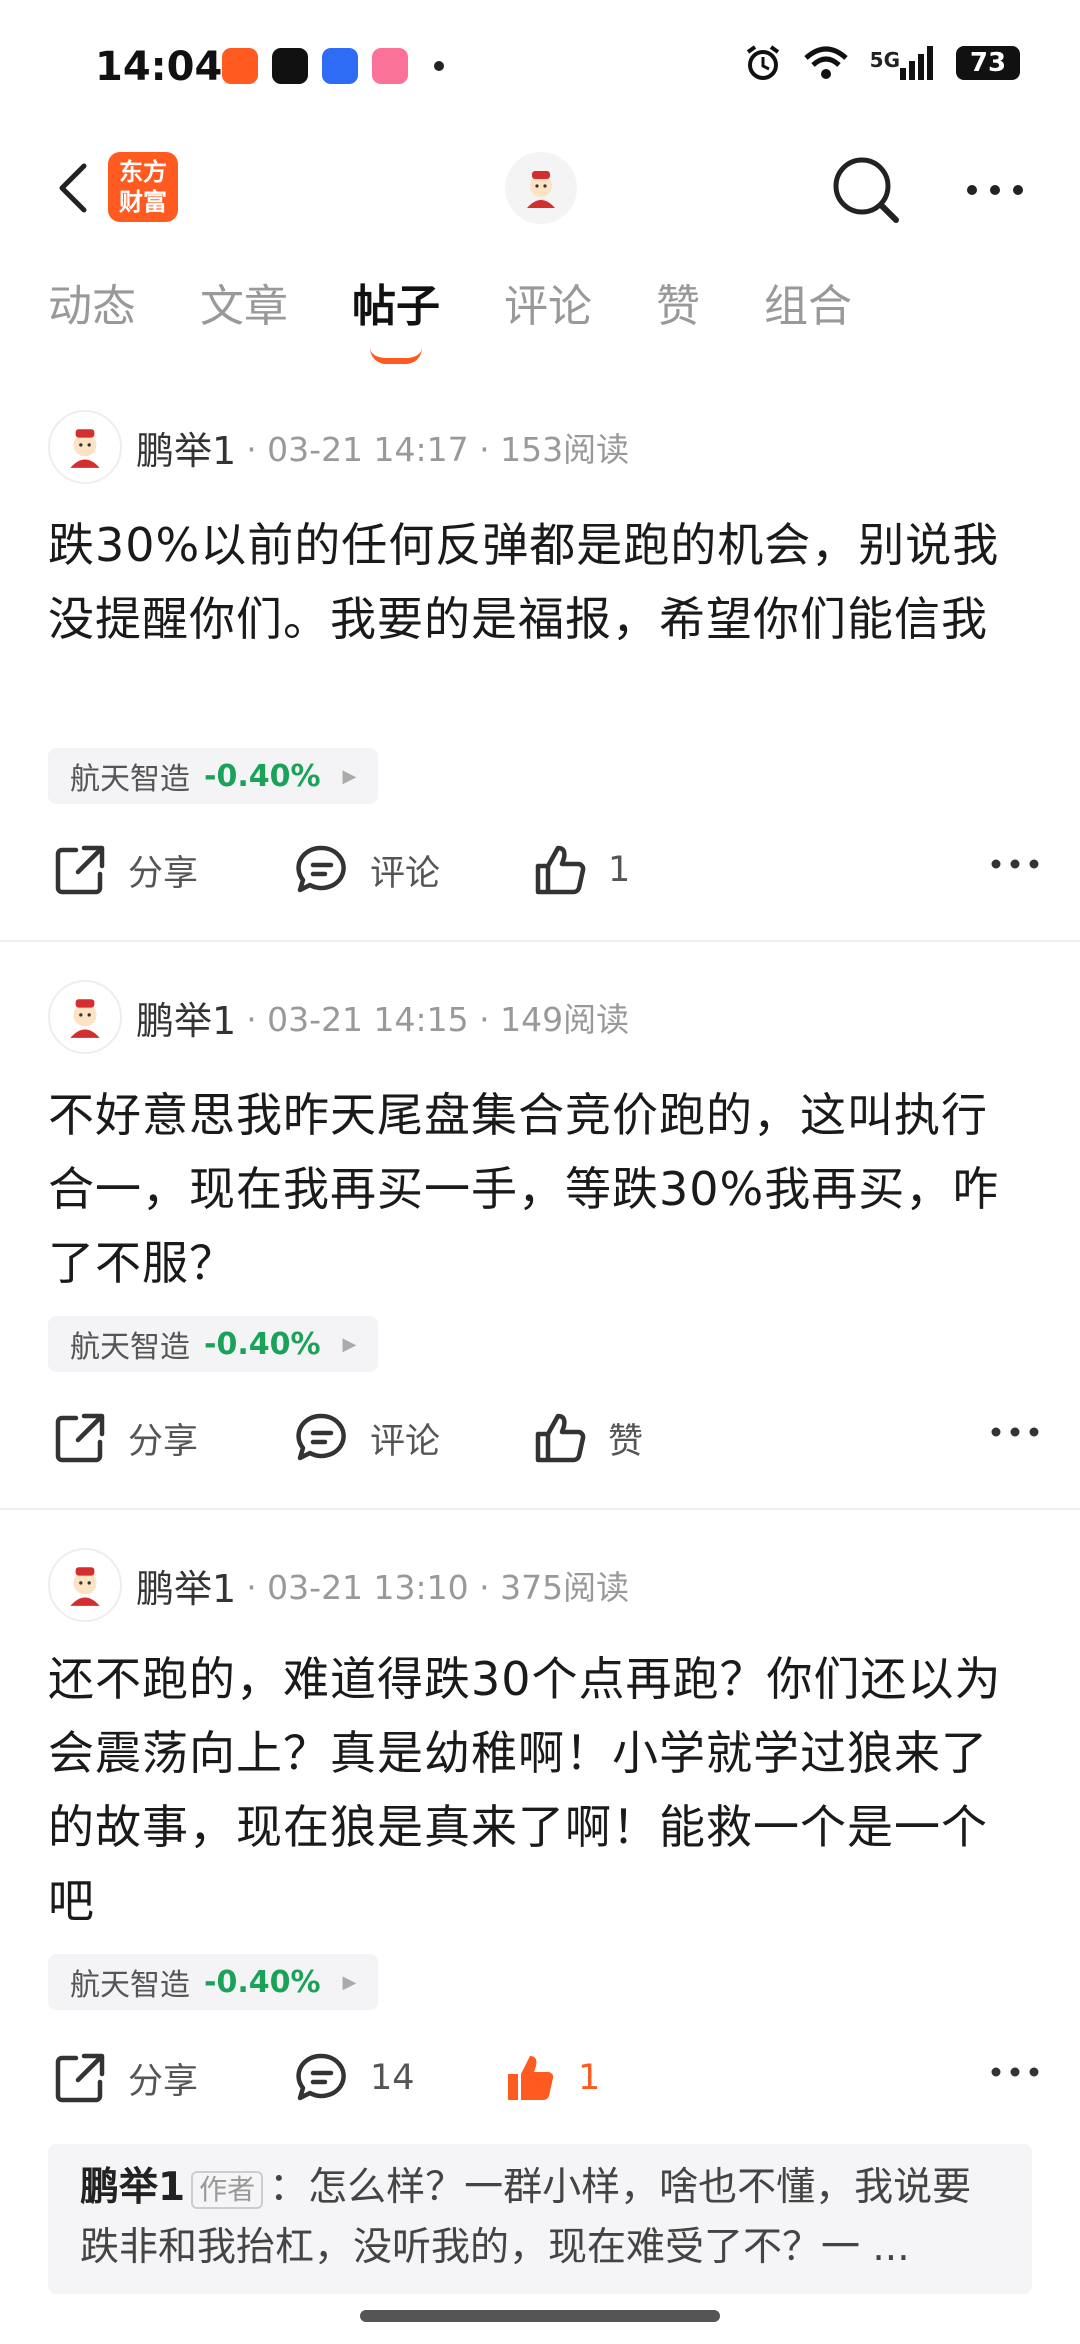 The image size is (1080, 2344). What do you see at coordinates (540, 2316) in the screenshot?
I see `home-indicator` at bounding box center [540, 2316].